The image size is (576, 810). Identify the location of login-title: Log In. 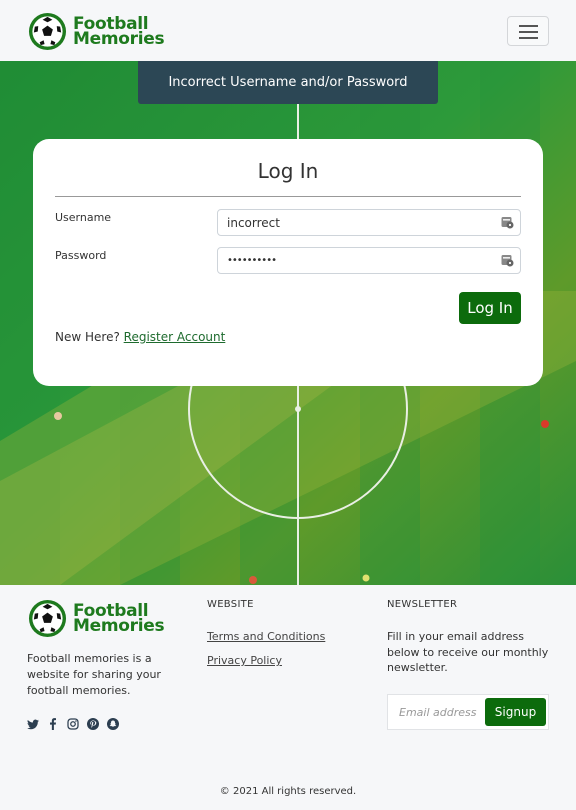
(288, 171).